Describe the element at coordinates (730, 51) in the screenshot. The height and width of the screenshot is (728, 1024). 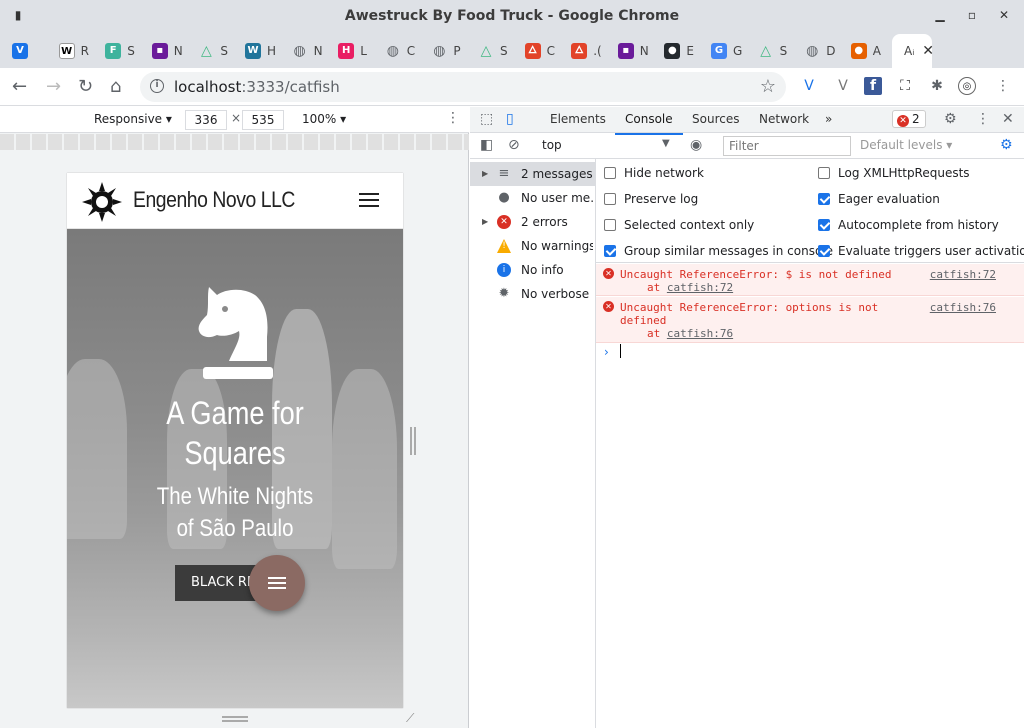
I see `tab-15: GG` at that location.